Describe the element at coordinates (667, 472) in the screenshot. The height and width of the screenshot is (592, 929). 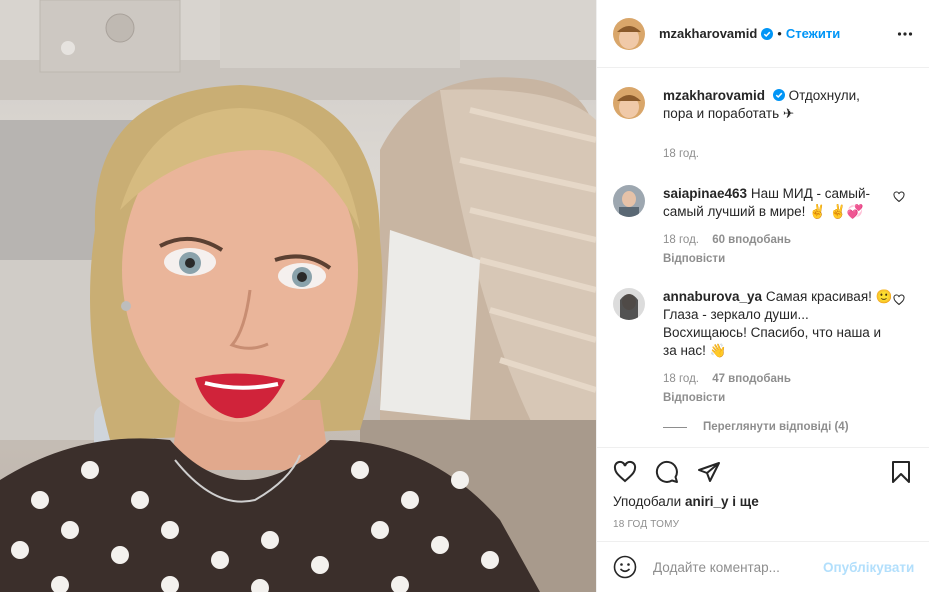
I see `comment-icon` at that location.